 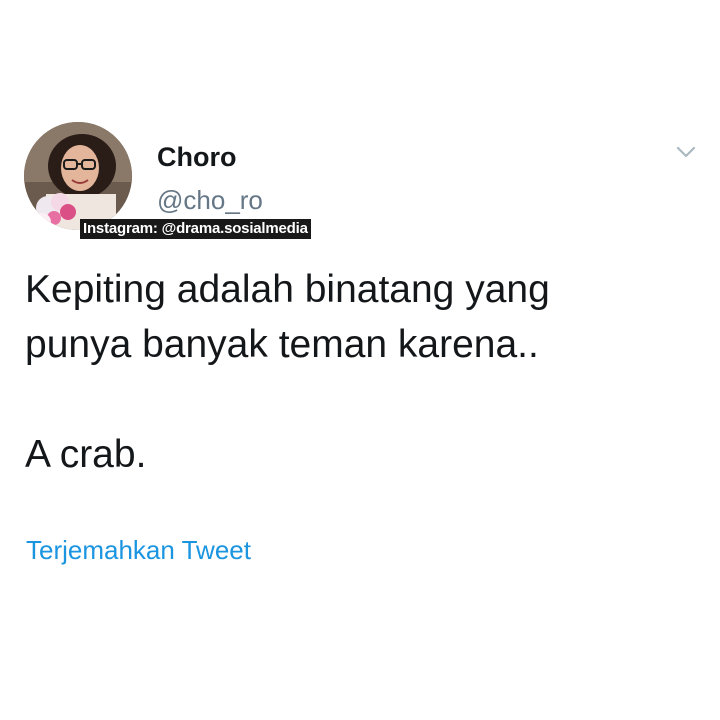 What do you see at coordinates (78, 176) in the screenshot?
I see `avatar` at bounding box center [78, 176].